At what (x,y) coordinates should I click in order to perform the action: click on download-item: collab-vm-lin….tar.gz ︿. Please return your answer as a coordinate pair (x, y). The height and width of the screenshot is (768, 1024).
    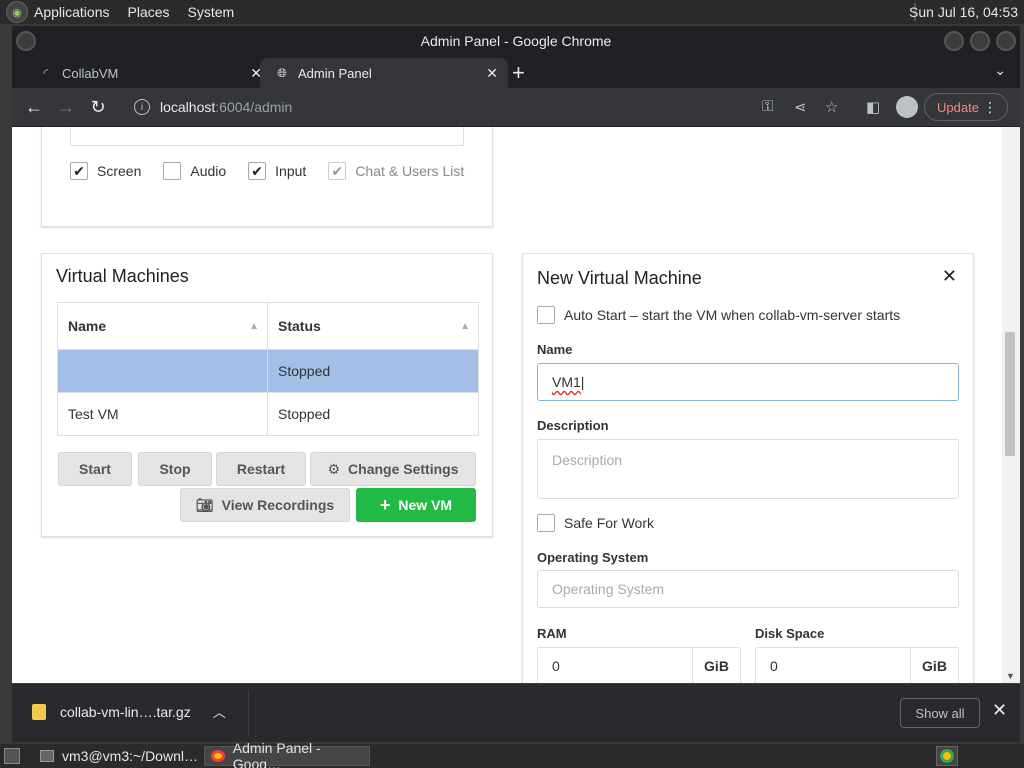
    Looking at the image, I should click on (129, 711).